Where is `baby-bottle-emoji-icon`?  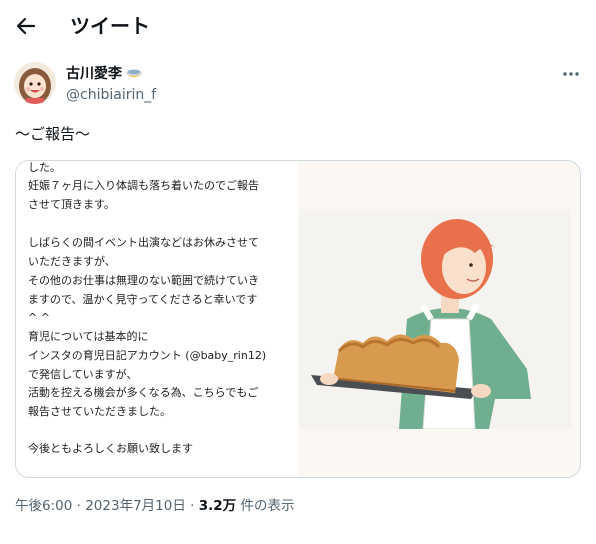
baby-bottle-emoji-icon is located at coordinates (134, 73).